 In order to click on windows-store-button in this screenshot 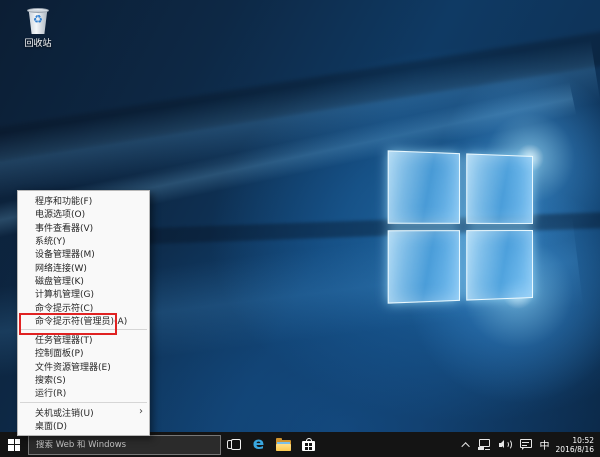, I will do `click(308, 444)`.